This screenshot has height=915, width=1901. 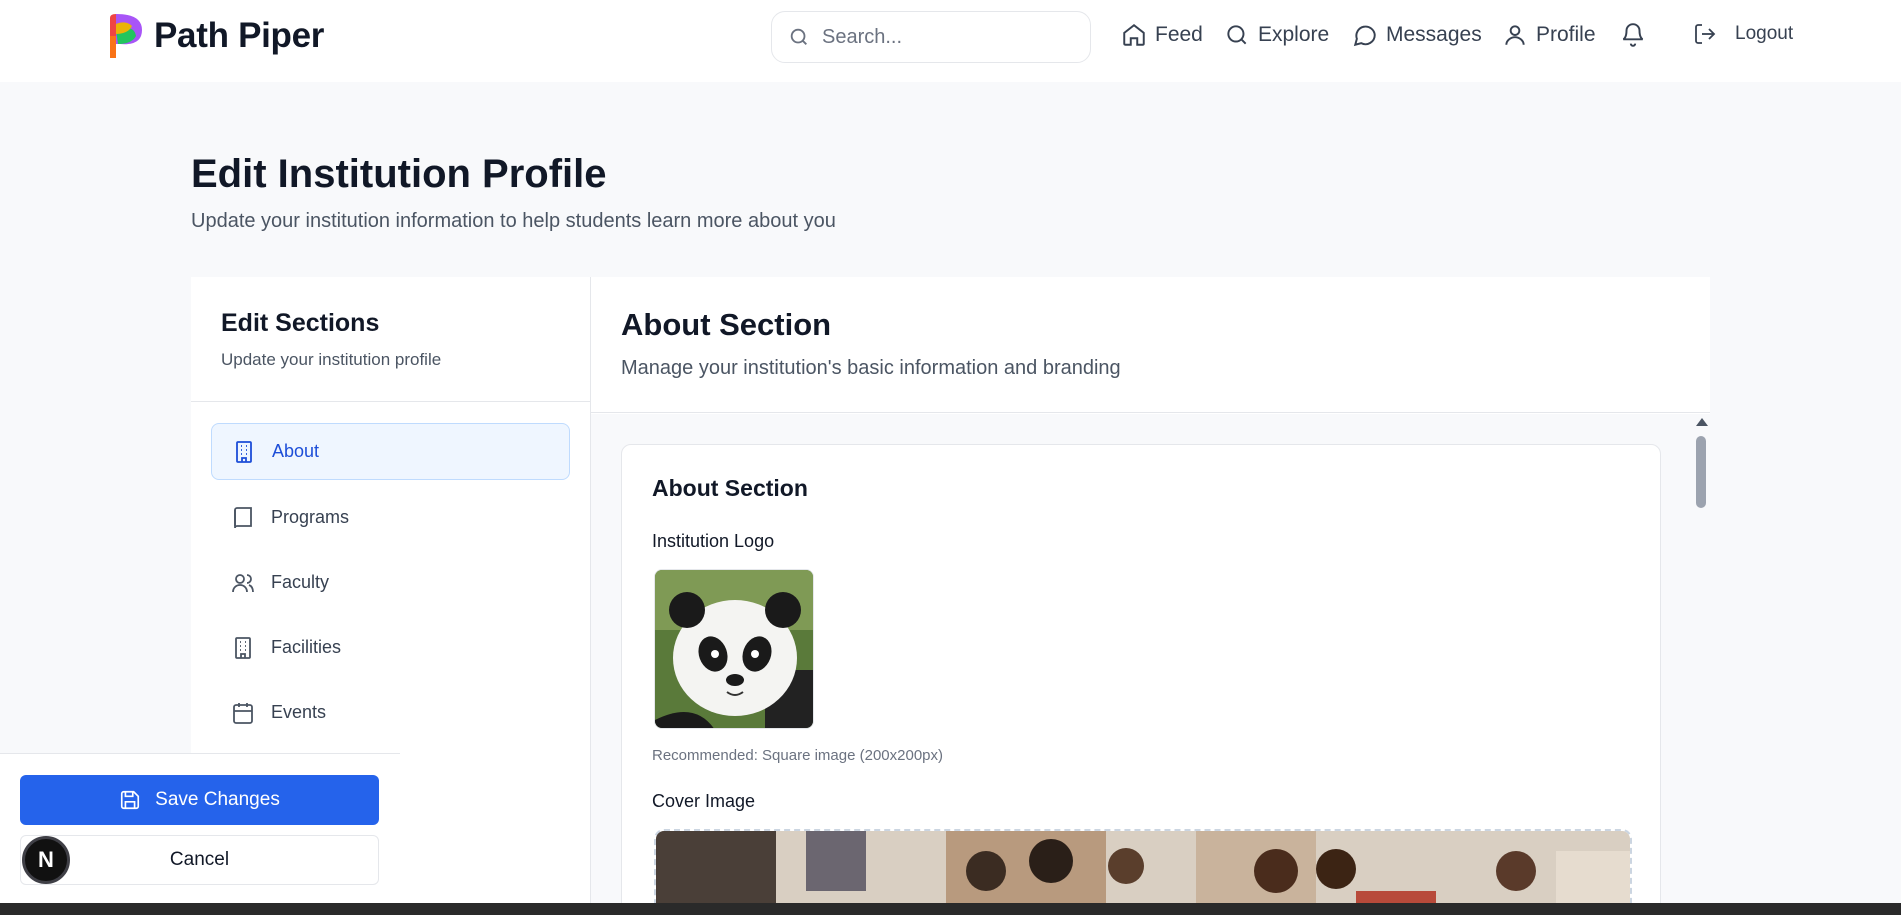 What do you see at coordinates (950, 909) in the screenshot?
I see `bottom-strip` at bounding box center [950, 909].